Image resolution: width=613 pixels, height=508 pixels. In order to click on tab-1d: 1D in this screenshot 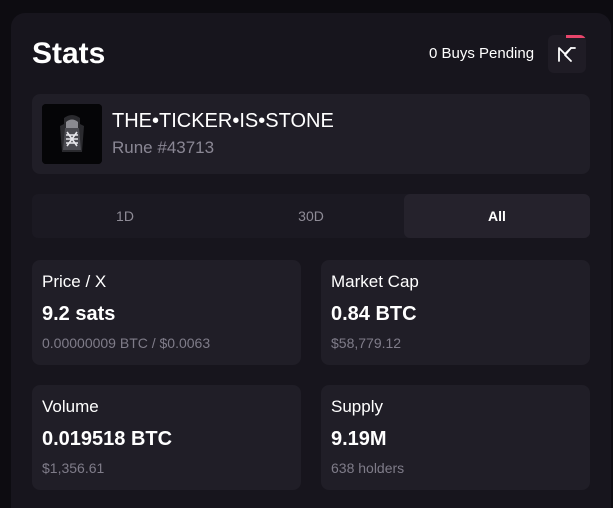, I will do `click(125, 216)`.